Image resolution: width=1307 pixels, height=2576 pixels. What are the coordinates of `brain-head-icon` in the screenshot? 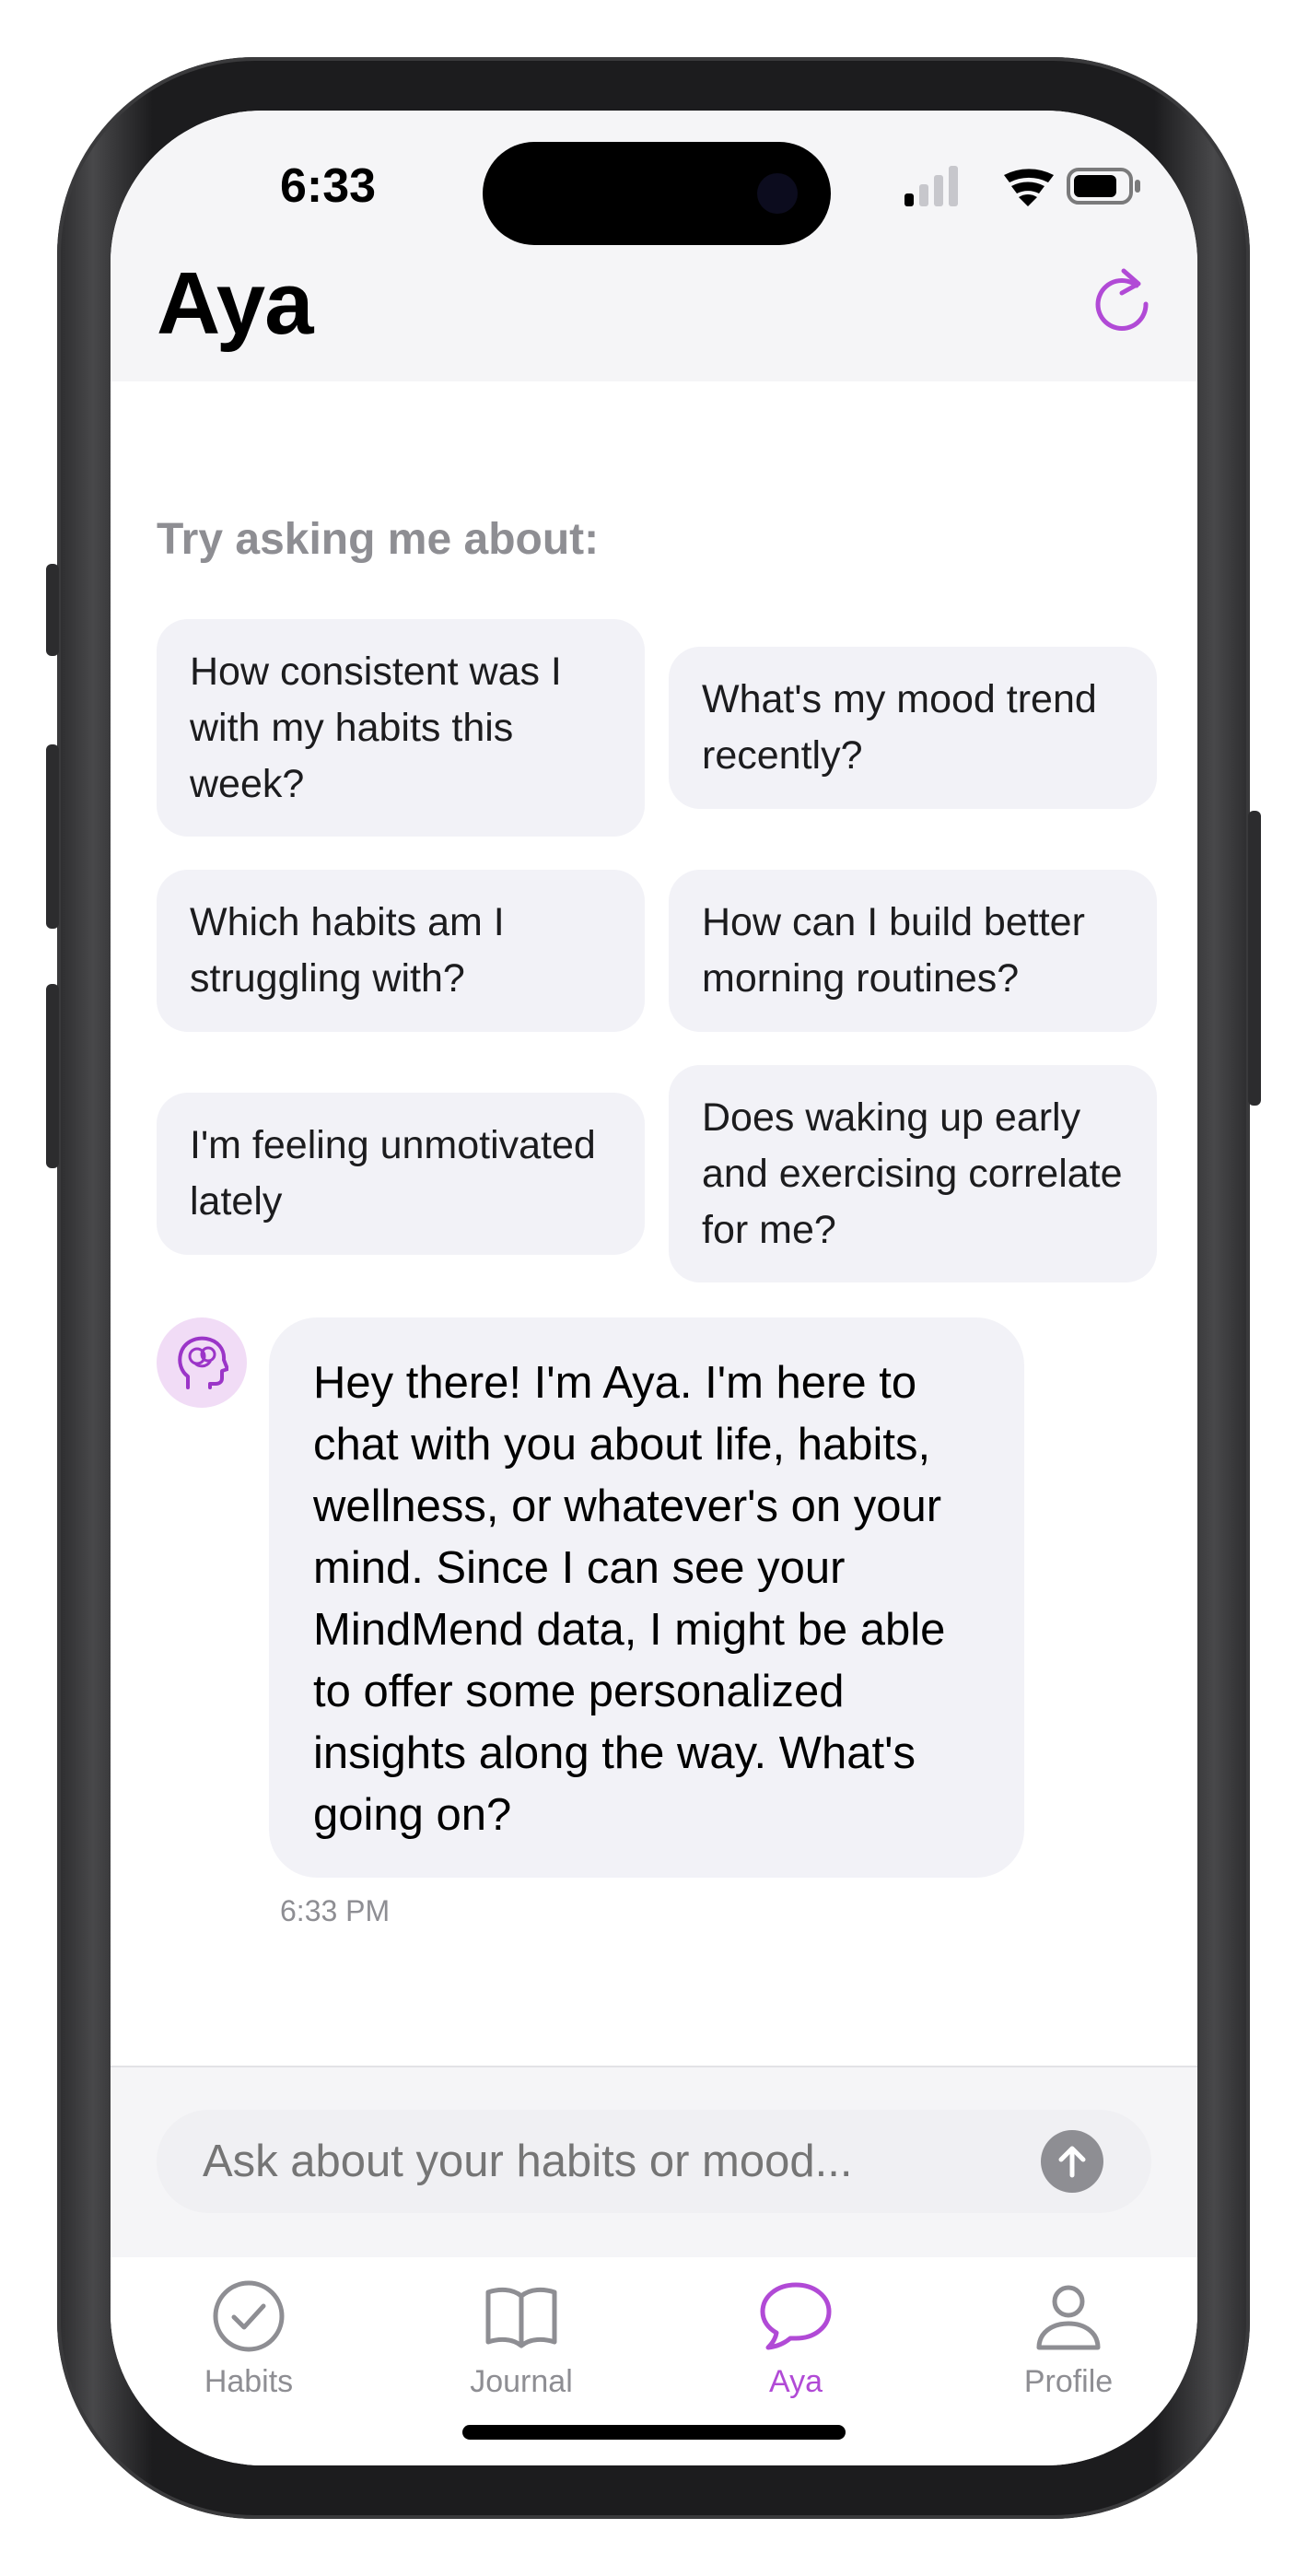 It's located at (203, 1362).